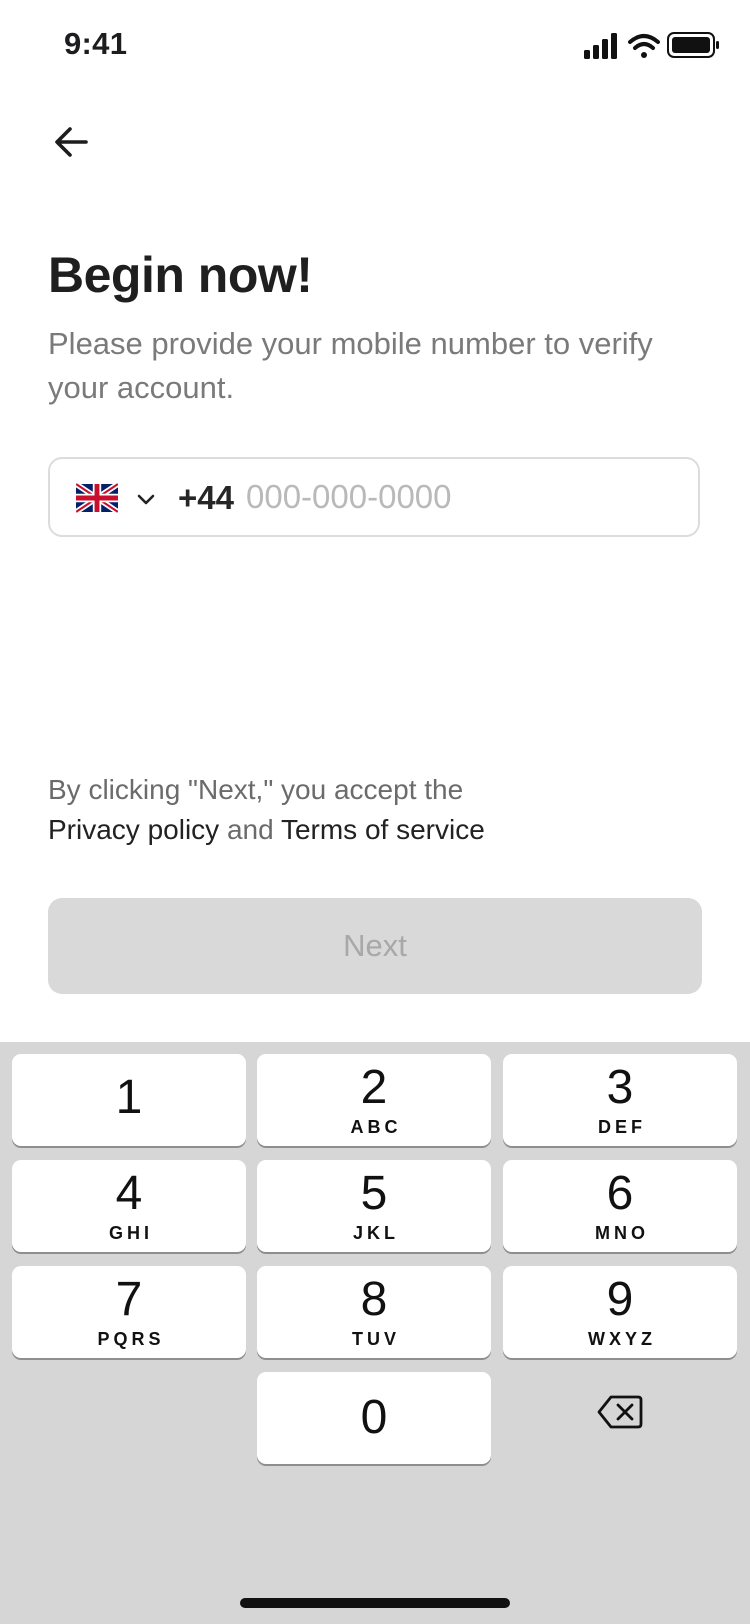  I want to click on next-button: Next, so click(375, 946).